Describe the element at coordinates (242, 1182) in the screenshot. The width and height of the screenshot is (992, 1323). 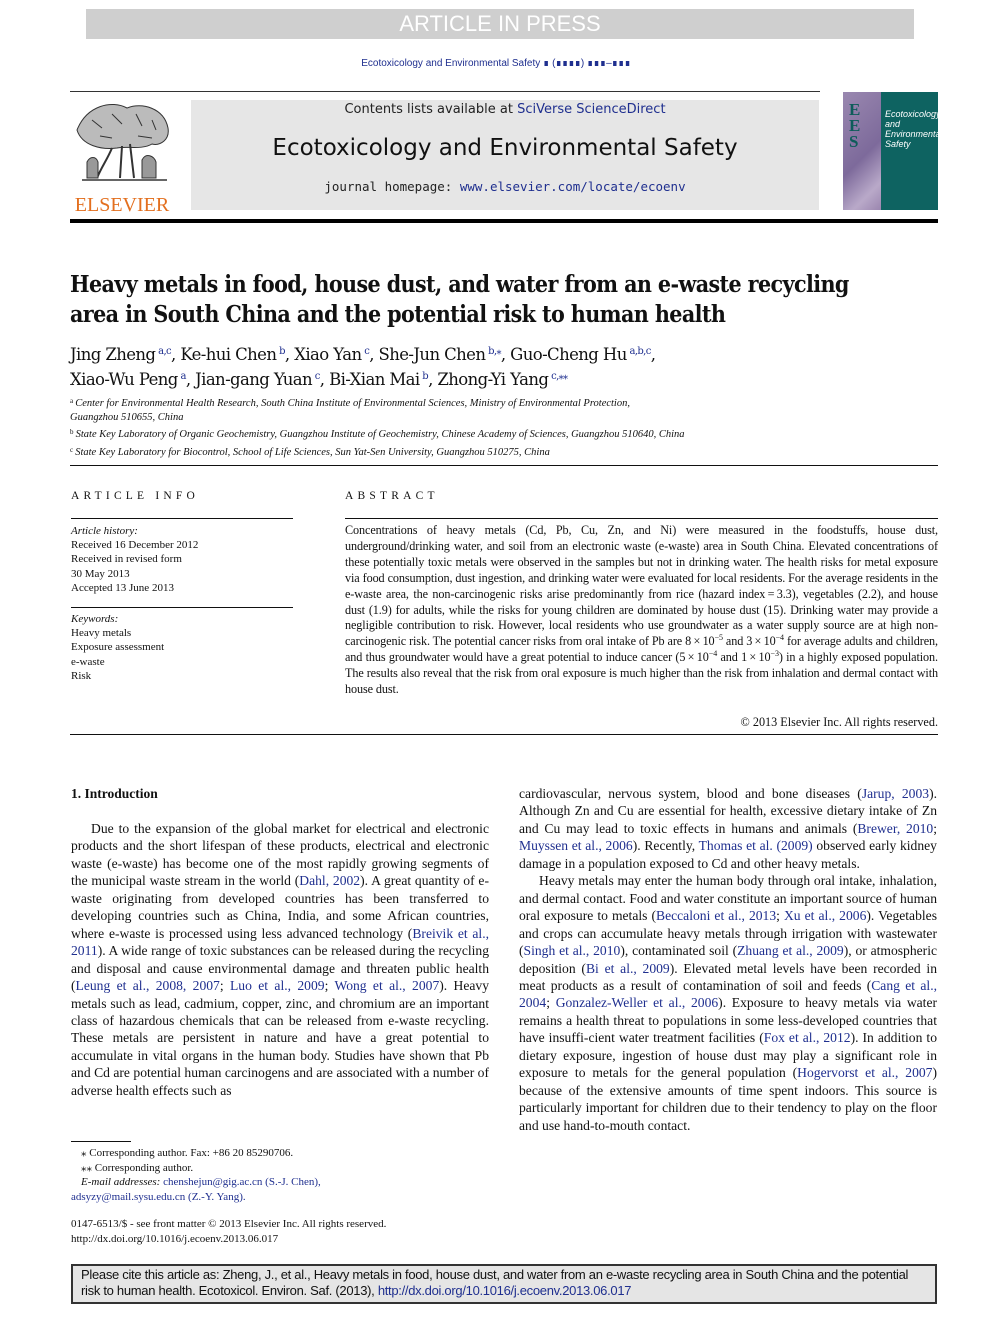
I see `email-link: chenshejun@gig.ac.cn (S.-J. Chen),` at that location.